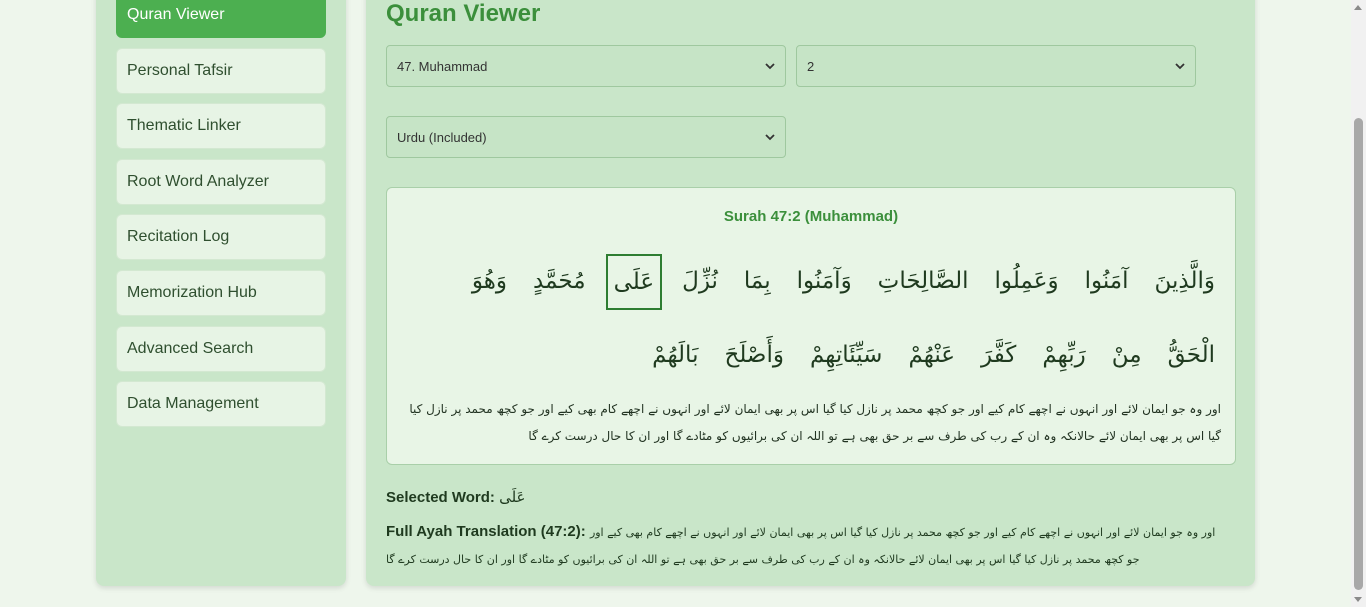 This screenshot has width=1366, height=607. Describe the element at coordinates (1191, 355) in the screenshot. I see `ayah-word: الْحَقُّ` at that location.